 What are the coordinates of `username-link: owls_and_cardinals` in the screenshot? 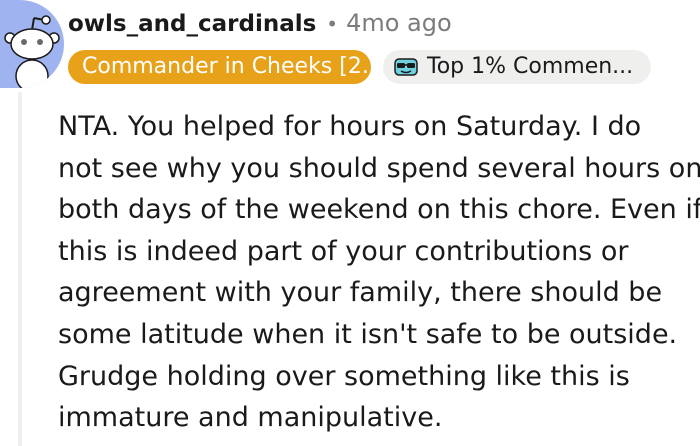 It's located at (192, 24).